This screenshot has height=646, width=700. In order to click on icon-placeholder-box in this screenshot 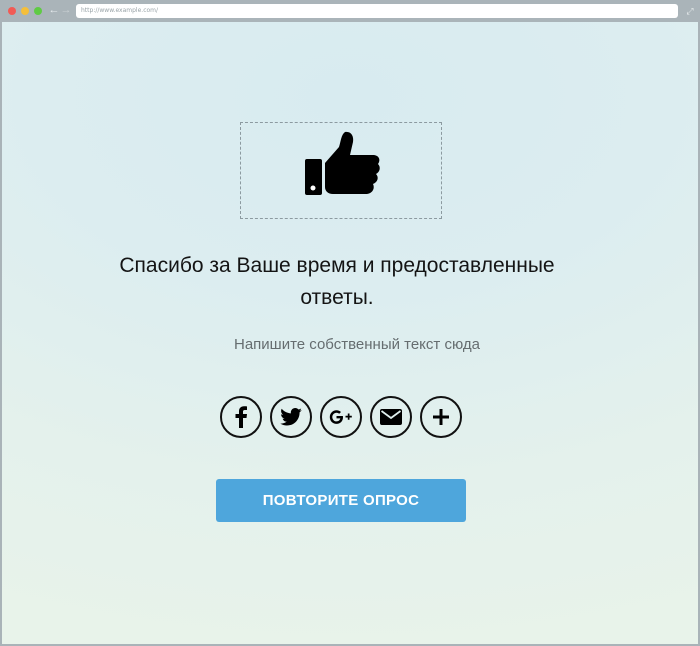, I will do `click(341, 170)`.